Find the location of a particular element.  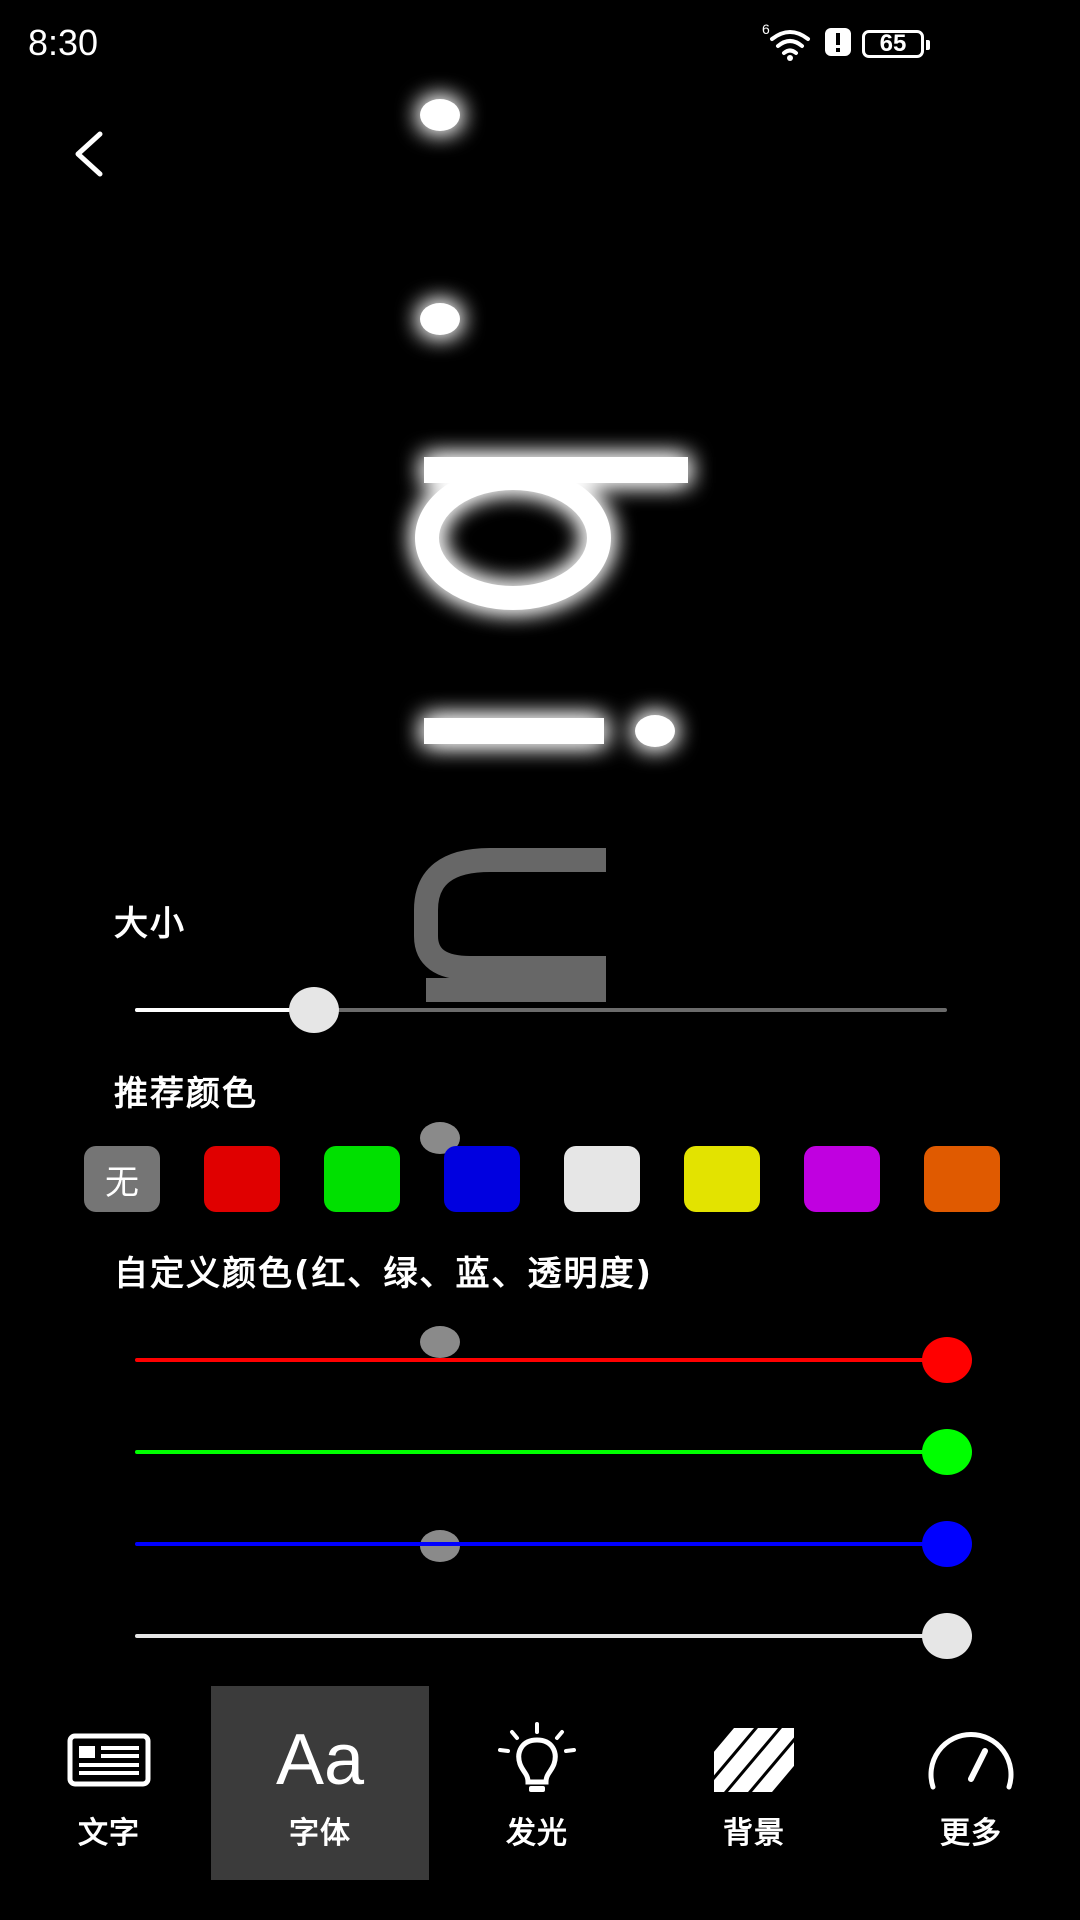

swatch-none: 无 is located at coordinates (122, 1179).